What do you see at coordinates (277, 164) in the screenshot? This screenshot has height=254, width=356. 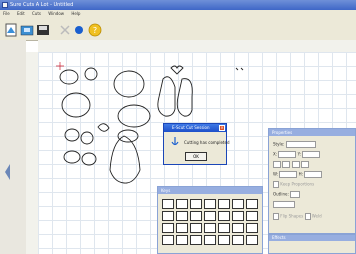 I see `nudge-up-button` at bounding box center [277, 164].